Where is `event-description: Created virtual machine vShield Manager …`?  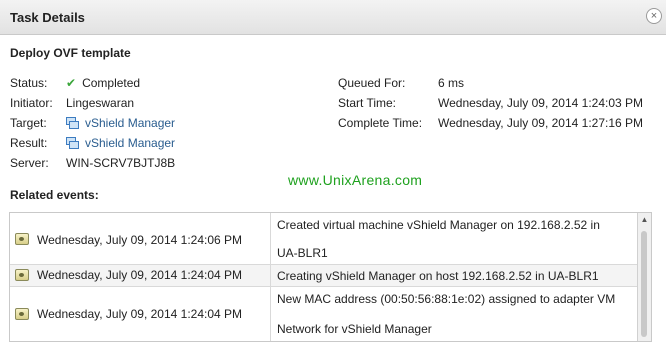
event-description: Created virtual machine vShield Manager … is located at coordinates (438, 239).